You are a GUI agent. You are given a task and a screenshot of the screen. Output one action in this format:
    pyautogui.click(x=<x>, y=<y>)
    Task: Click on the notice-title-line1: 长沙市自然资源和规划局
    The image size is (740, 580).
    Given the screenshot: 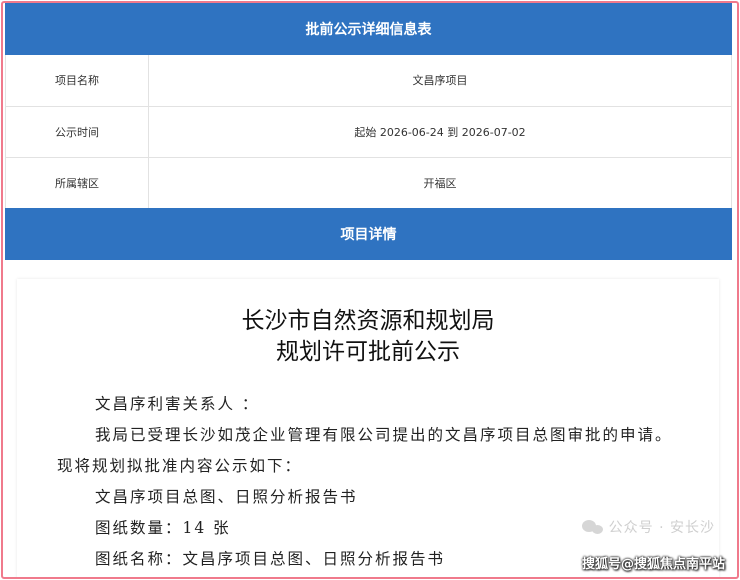 What is the action you would take?
    pyautogui.click(x=368, y=321)
    